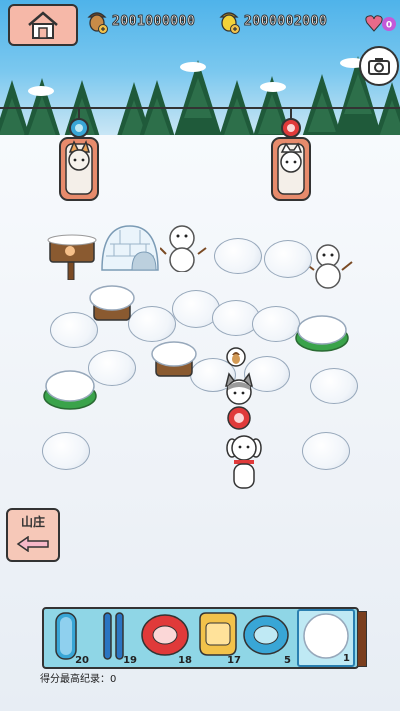  What do you see at coordinates (33, 535) in the screenshot?
I see `lodge-back-button: 山庄` at bounding box center [33, 535].